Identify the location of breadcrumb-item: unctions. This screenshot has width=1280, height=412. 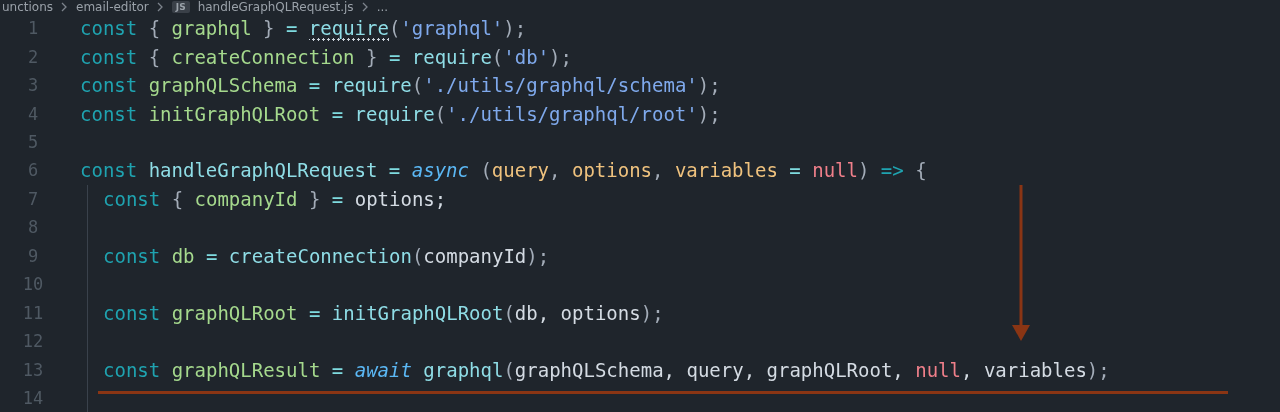
(28, 7).